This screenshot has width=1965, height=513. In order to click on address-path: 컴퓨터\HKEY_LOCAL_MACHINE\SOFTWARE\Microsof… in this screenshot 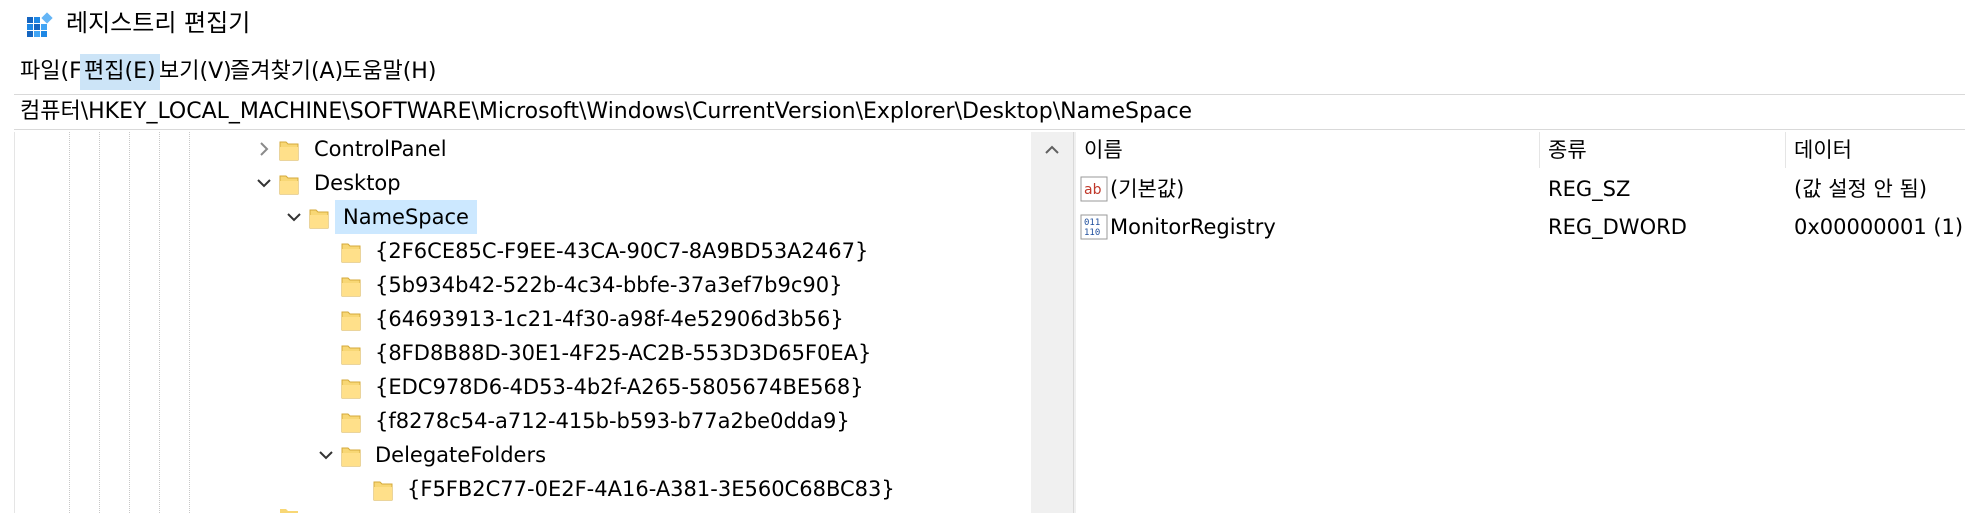, I will do `click(606, 112)`.